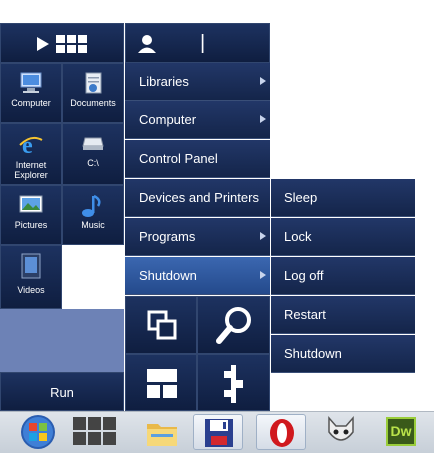 The width and height of the screenshot is (434, 455). I want to click on submenu-item-lock: Lock, so click(343, 237).